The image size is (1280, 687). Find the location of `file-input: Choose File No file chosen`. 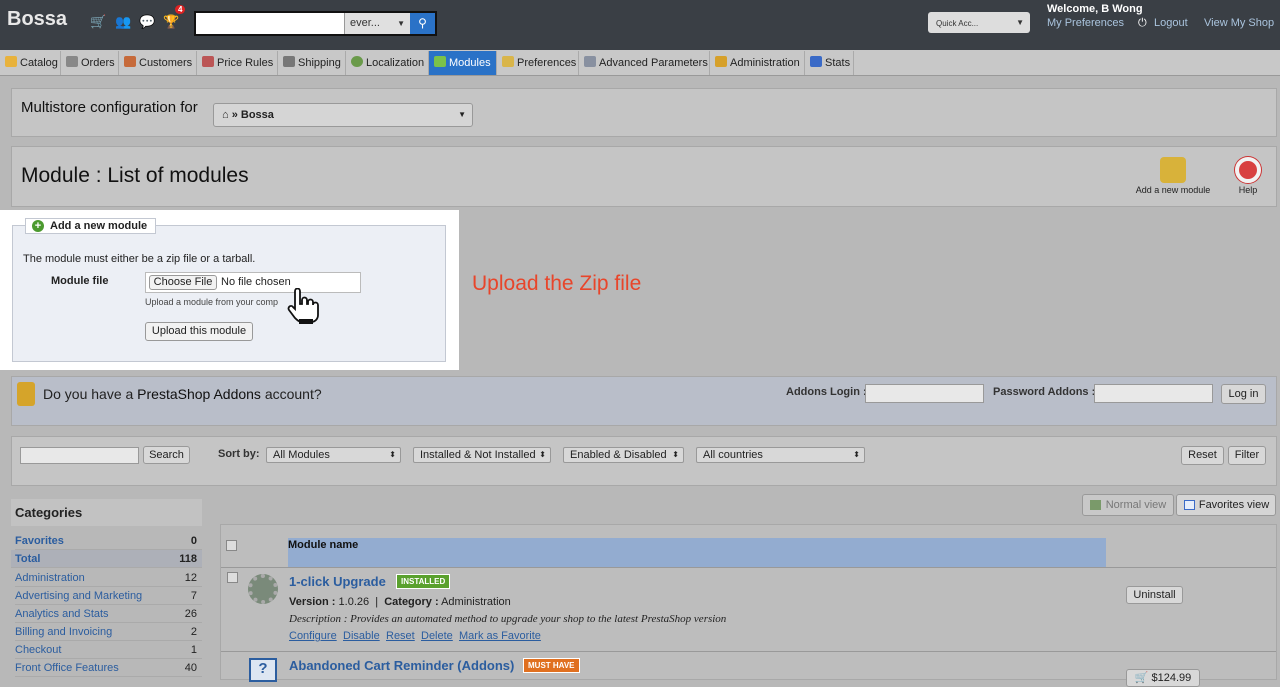

file-input: Choose File No file chosen is located at coordinates (253, 282).